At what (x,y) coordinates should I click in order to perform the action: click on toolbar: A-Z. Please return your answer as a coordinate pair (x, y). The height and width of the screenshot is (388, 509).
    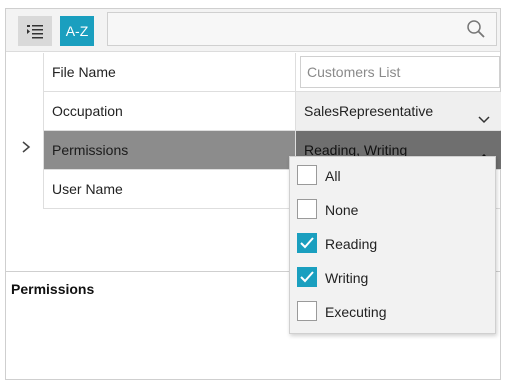
    Looking at the image, I should click on (253, 30).